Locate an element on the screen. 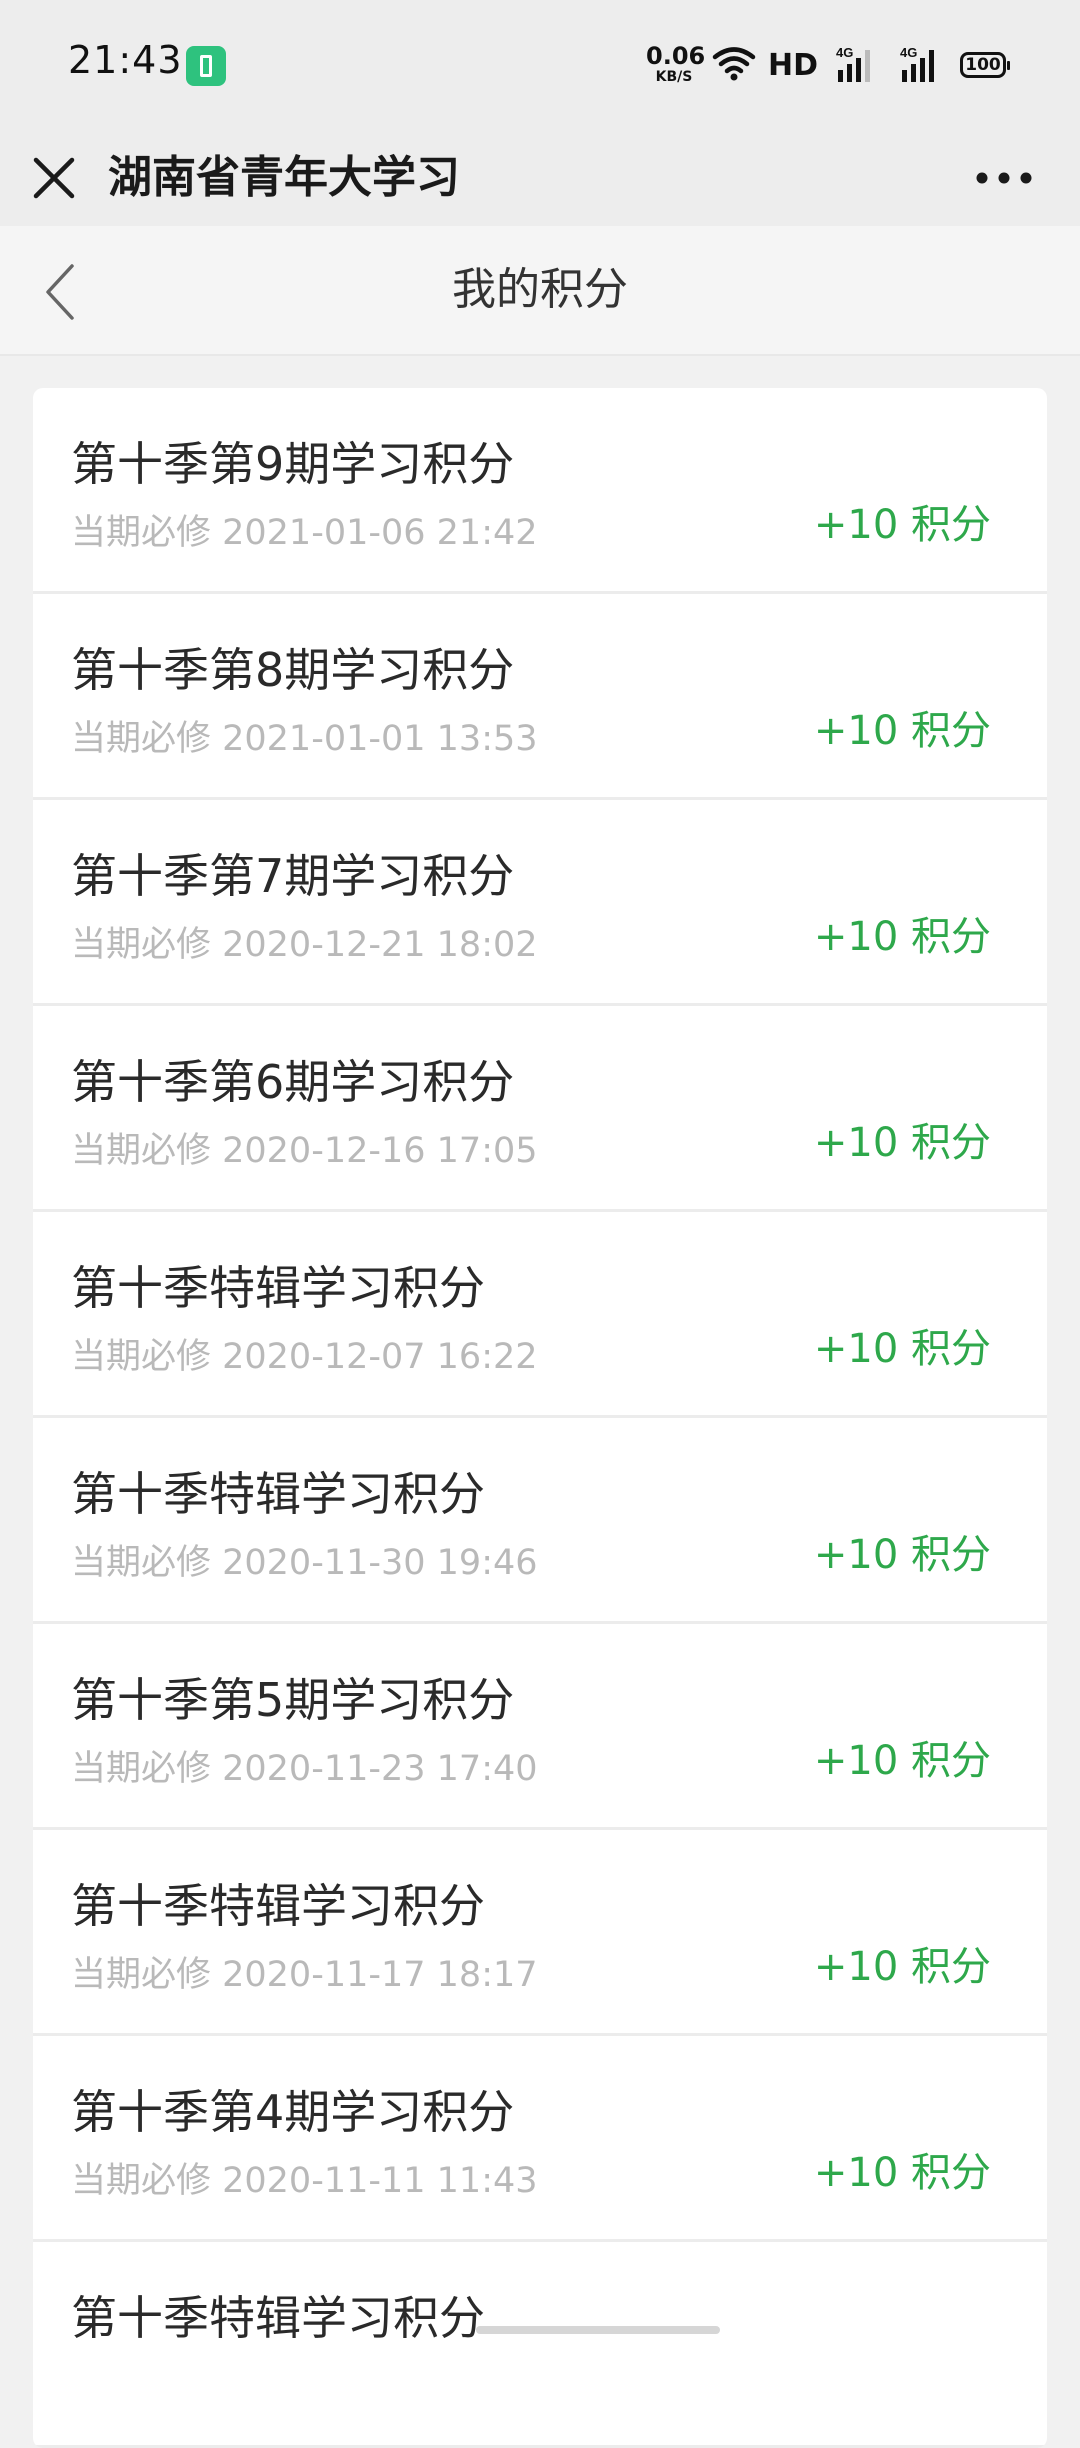 Image resolution: width=1080 pixels, height=2448 pixels. item-subtitle: 当期必修 2021-01-06 21:42 is located at coordinates (304, 533).